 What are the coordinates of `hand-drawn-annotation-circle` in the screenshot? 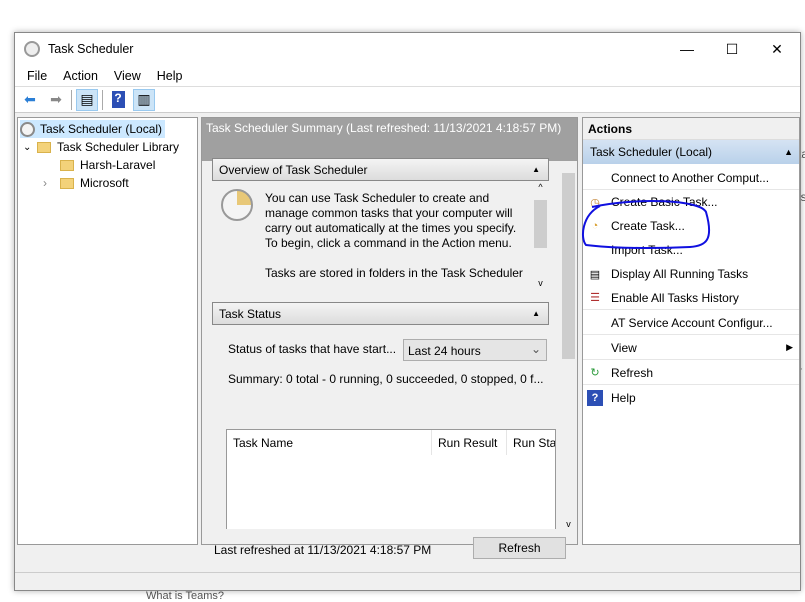 It's located at (646, 224).